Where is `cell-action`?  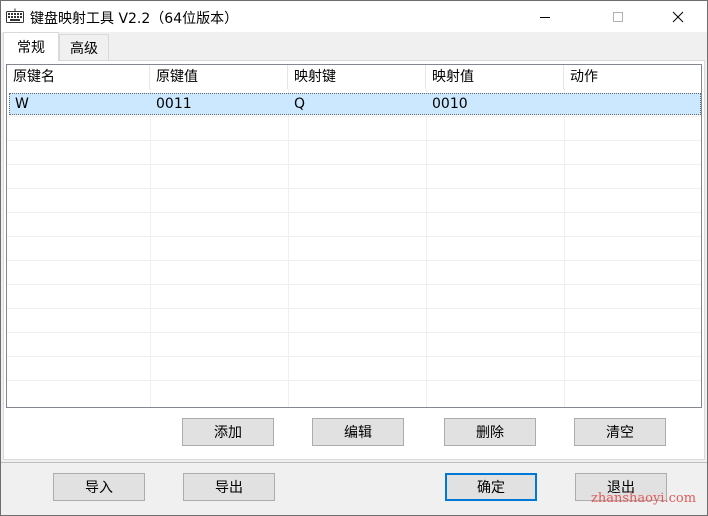
cell-action is located at coordinates (567, 104).